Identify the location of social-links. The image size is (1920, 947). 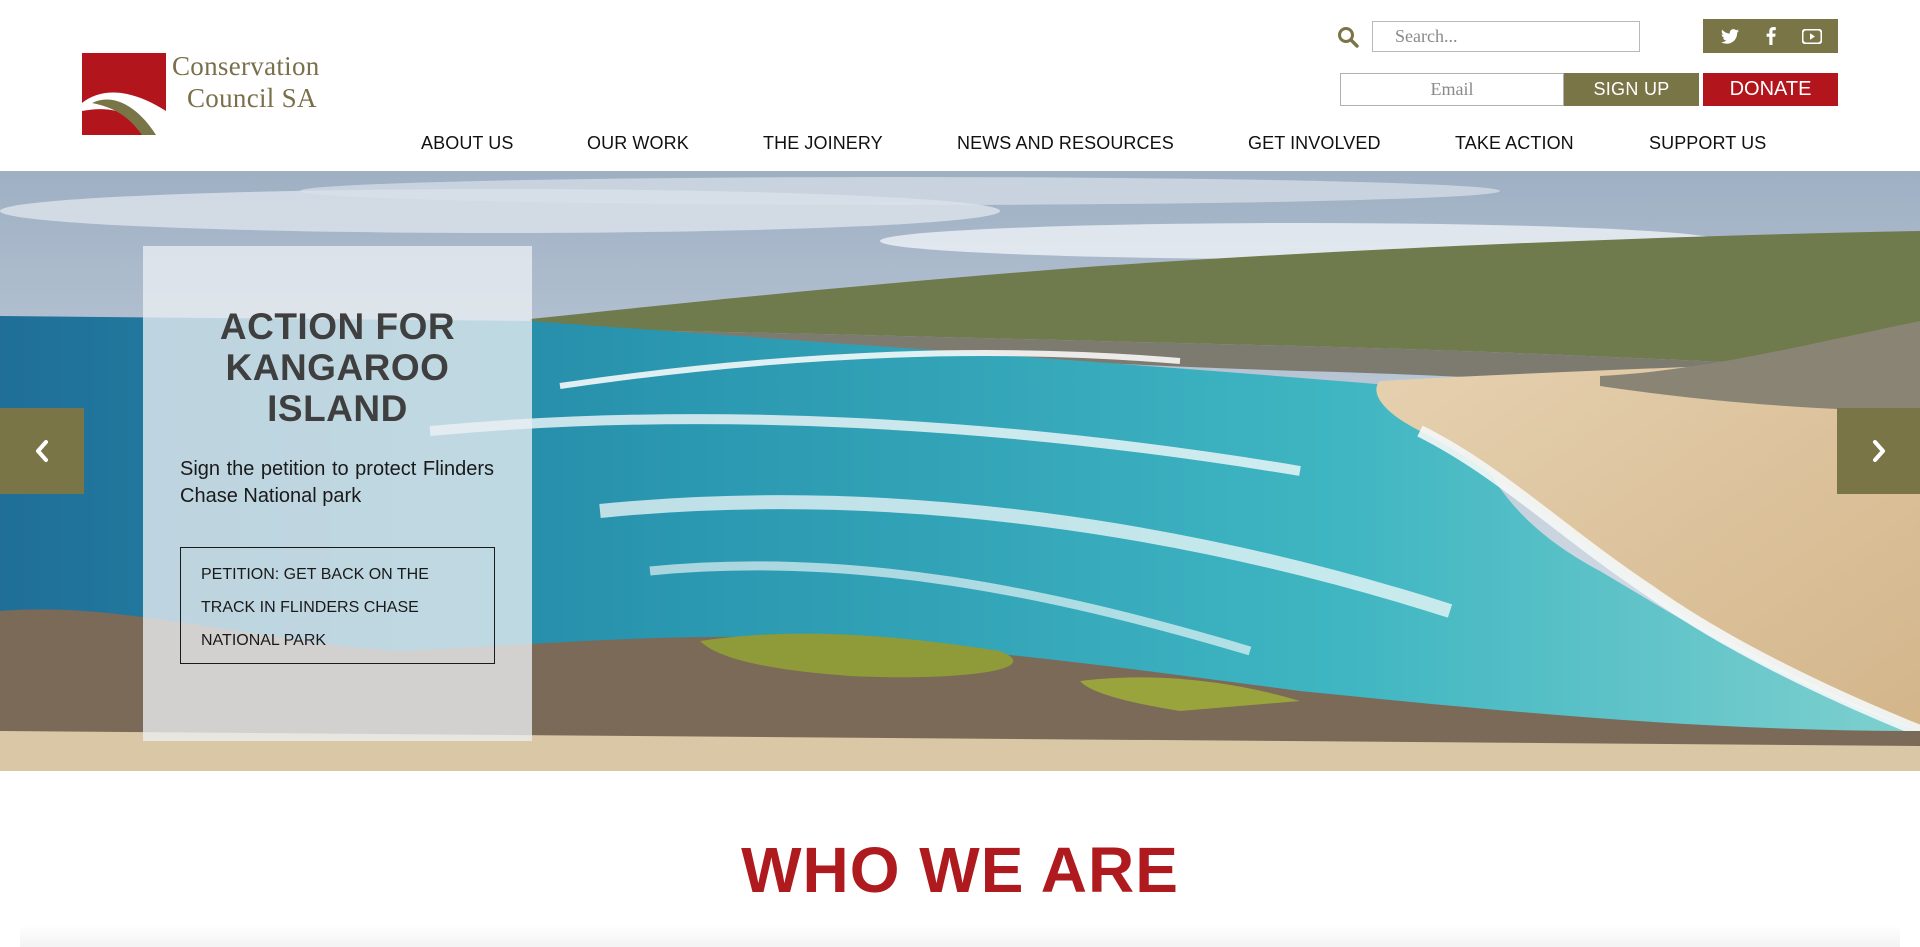
(1770, 36).